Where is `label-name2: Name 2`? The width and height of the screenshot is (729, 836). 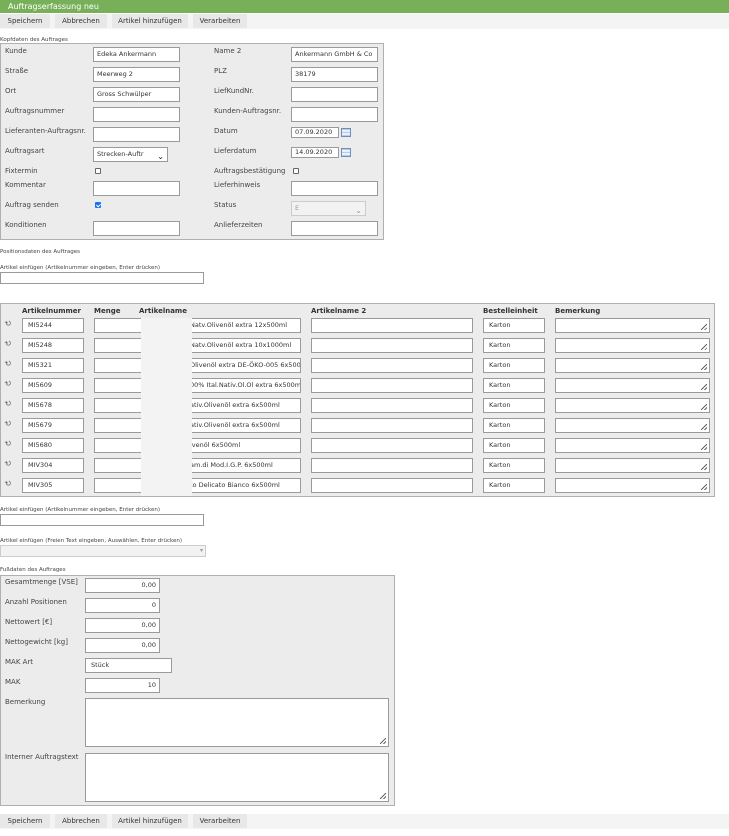 label-name2: Name 2 is located at coordinates (228, 51).